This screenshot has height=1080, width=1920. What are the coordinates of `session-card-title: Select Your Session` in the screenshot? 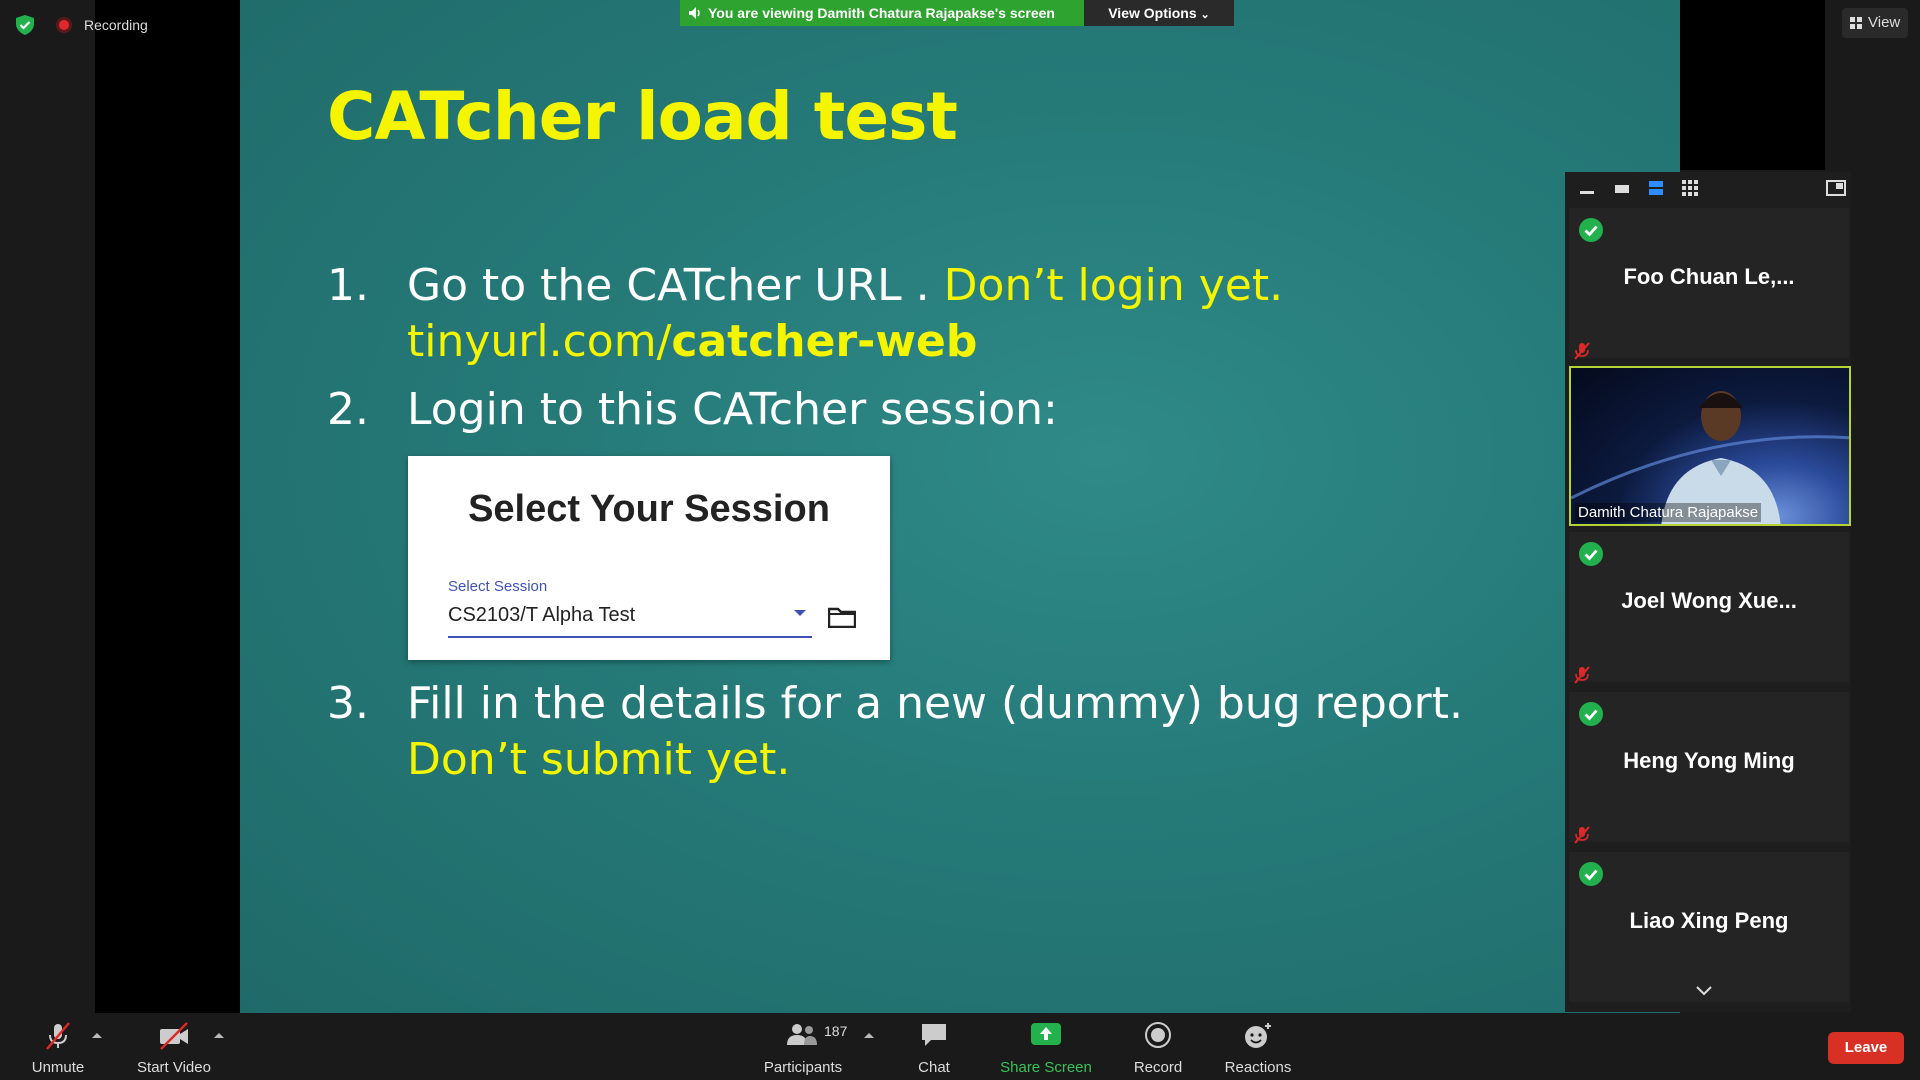 It's located at (649, 509).